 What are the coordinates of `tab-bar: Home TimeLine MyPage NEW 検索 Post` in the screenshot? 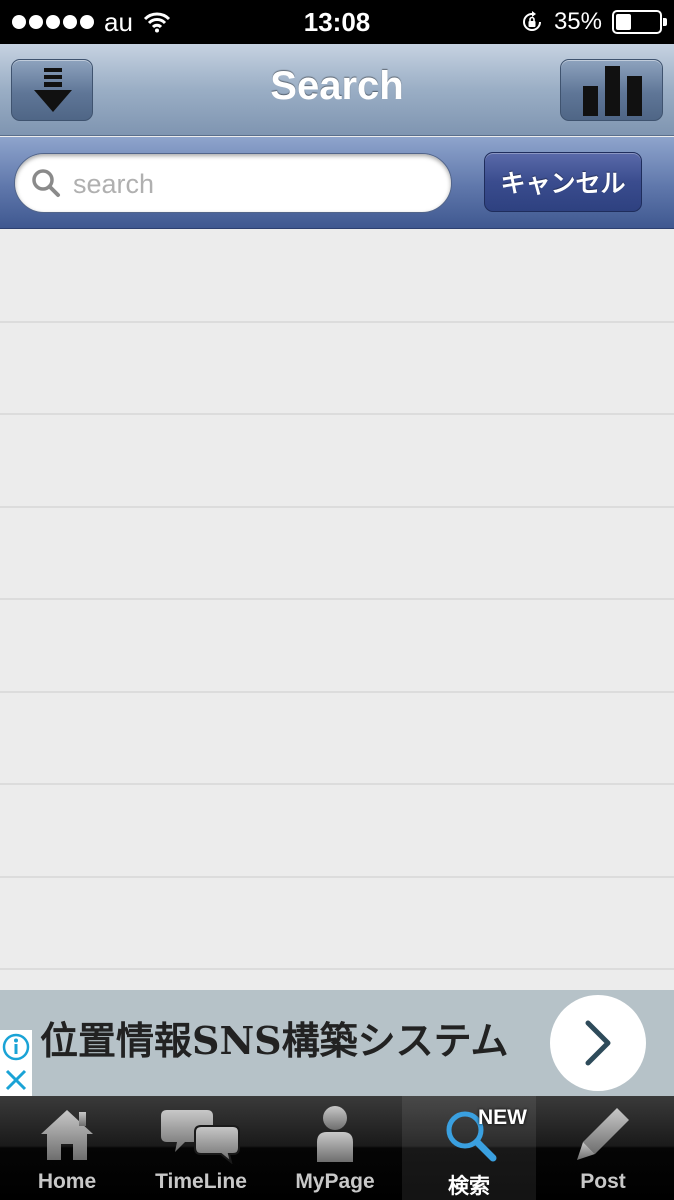 It's located at (337, 1148).